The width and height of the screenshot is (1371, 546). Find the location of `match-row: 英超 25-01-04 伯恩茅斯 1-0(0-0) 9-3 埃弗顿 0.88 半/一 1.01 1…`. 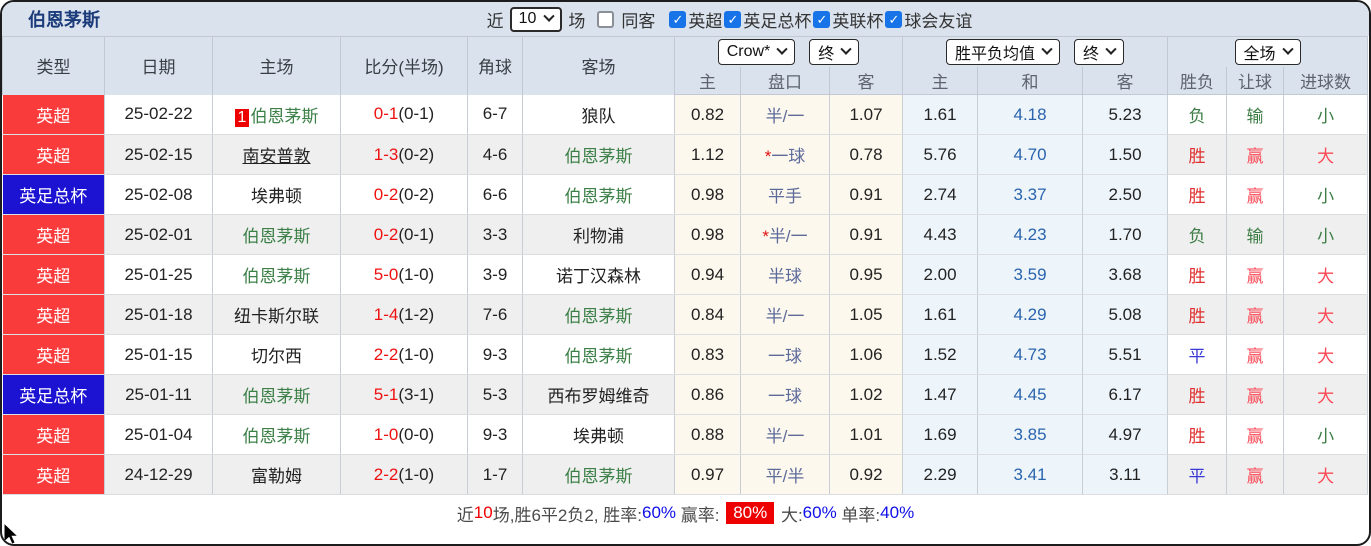

match-row: 英超 25-01-04 伯恩茅斯 1-0(0-0) 9-3 埃弗顿 0.88 半/一 1.01 1… is located at coordinates (685, 434).